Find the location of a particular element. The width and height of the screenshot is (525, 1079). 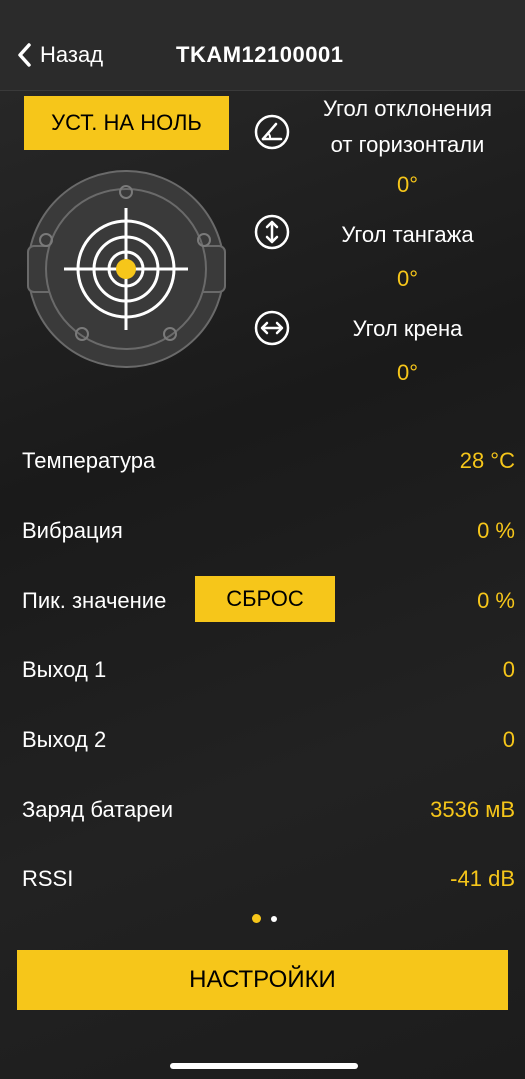

back-label: Назад is located at coordinates (72, 54).